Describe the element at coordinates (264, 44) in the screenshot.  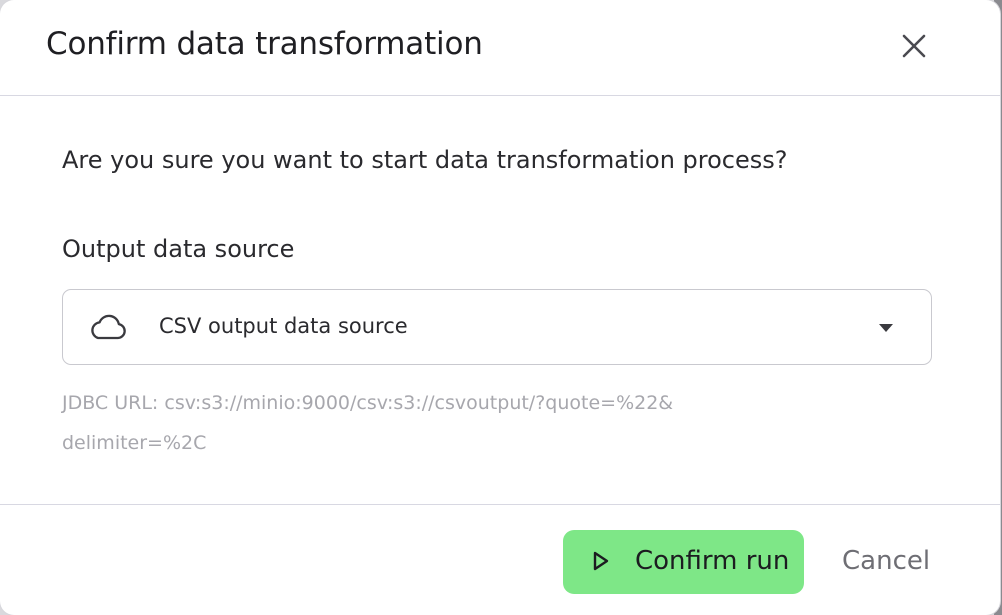
I see `dialog-title: Confirm data transformation` at that location.